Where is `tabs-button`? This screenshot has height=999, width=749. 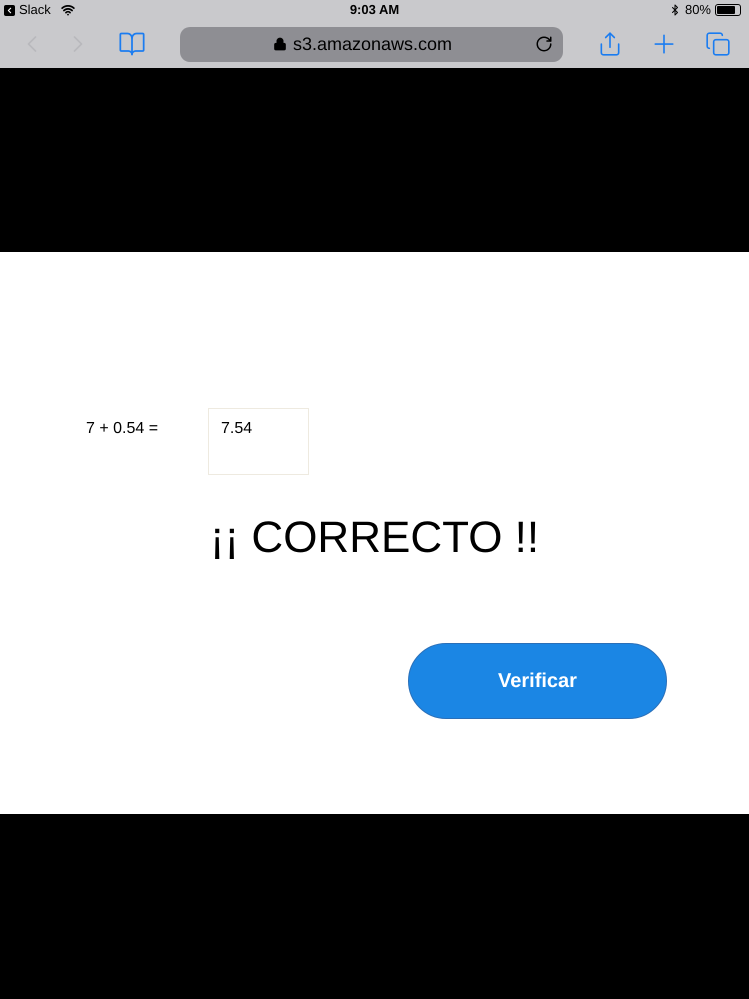
tabs-button is located at coordinates (718, 44).